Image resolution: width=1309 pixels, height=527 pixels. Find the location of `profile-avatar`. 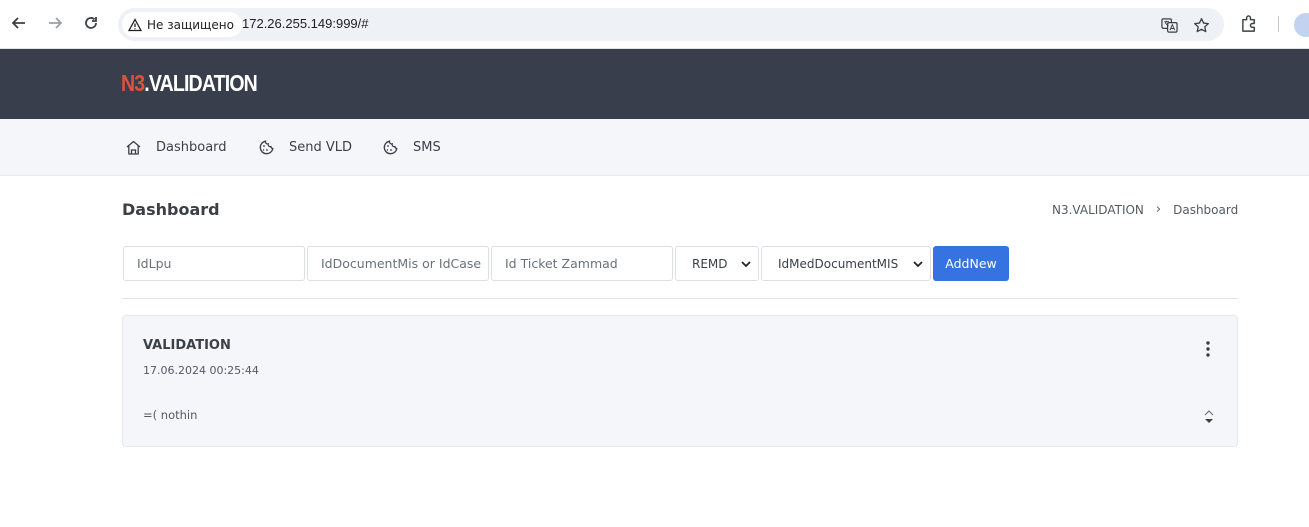

profile-avatar is located at coordinates (1301, 25).